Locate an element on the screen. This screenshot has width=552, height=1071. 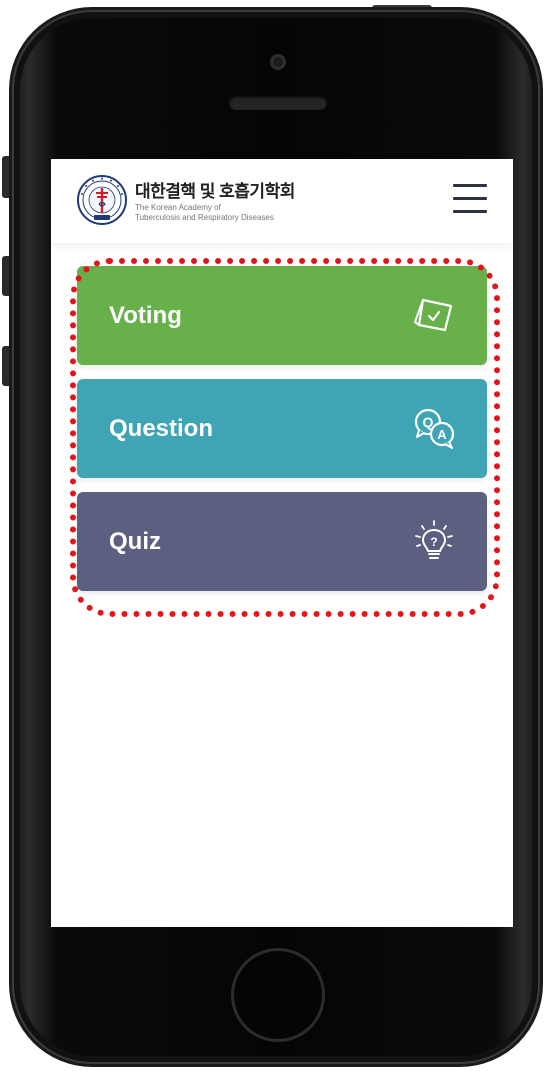
voting-button: Voting is located at coordinates (282, 315).